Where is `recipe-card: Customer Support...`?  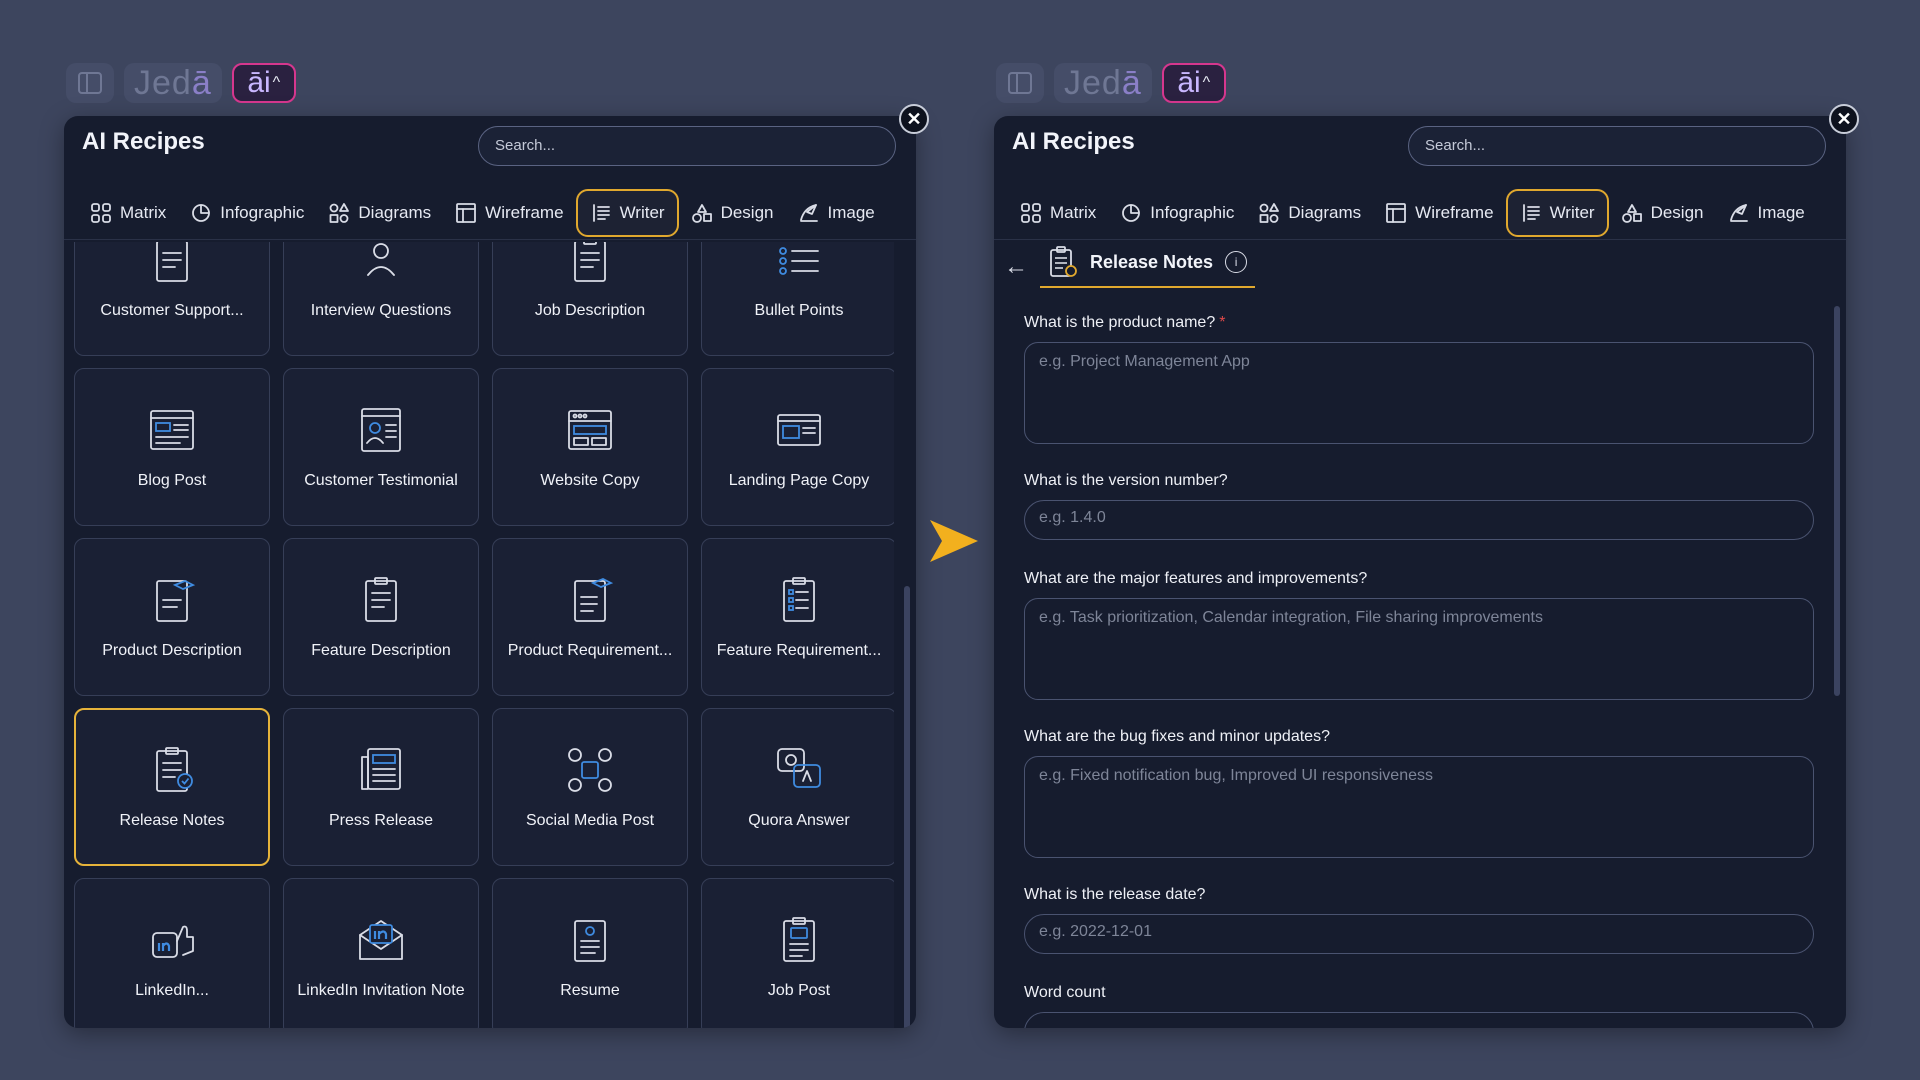
recipe-card: Customer Support... is located at coordinates (172, 299).